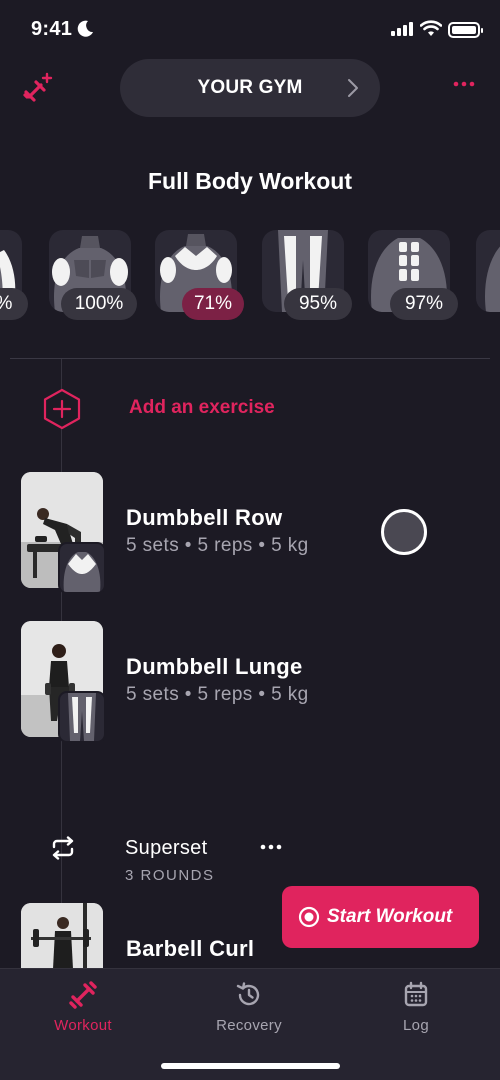  Describe the element at coordinates (318, 304) in the screenshot. I see `muscle-percent: 95%` at that location.